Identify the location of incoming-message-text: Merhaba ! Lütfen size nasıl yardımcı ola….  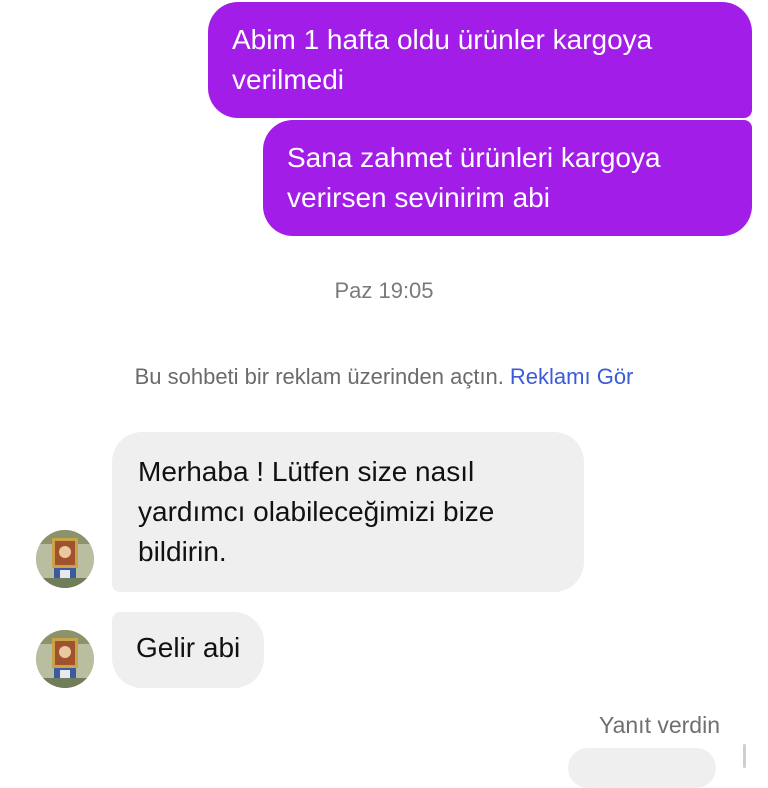
(316, 511).